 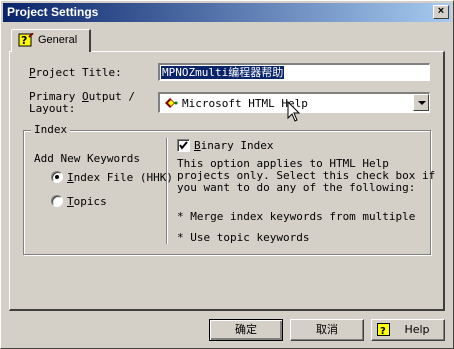 I want to click on binary-index-bullet-2: * Use topic keywords, so click(x=243, y=237).